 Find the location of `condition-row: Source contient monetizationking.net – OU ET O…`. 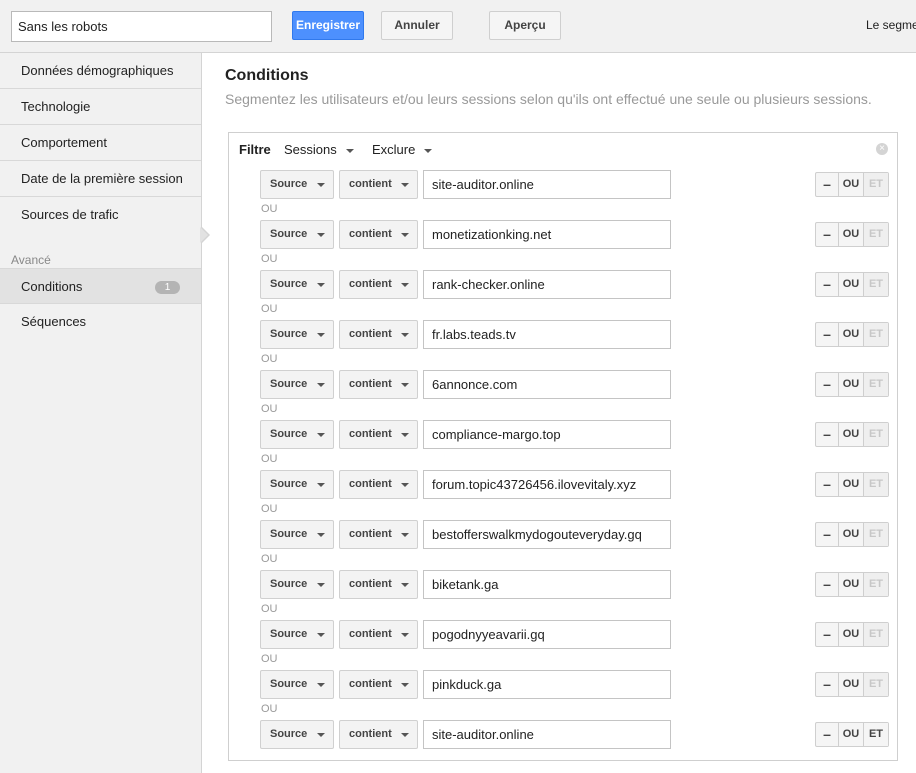

condition-row: Source contient monetizationking.net – OU ET O… is located at coordinates (575, 245).